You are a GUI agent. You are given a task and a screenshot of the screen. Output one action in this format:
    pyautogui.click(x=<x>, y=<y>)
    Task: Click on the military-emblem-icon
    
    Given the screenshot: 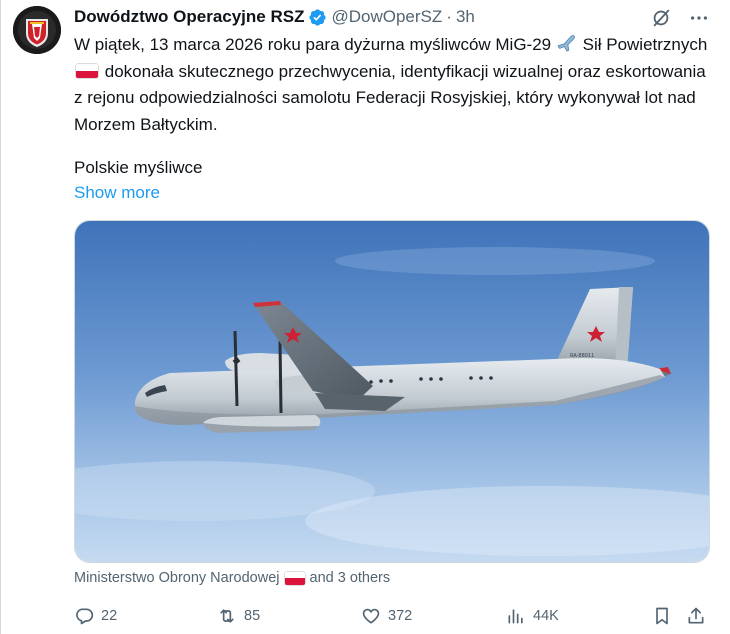 What is the action you would take?
    pyautogui.click(x=37, y=30)
    